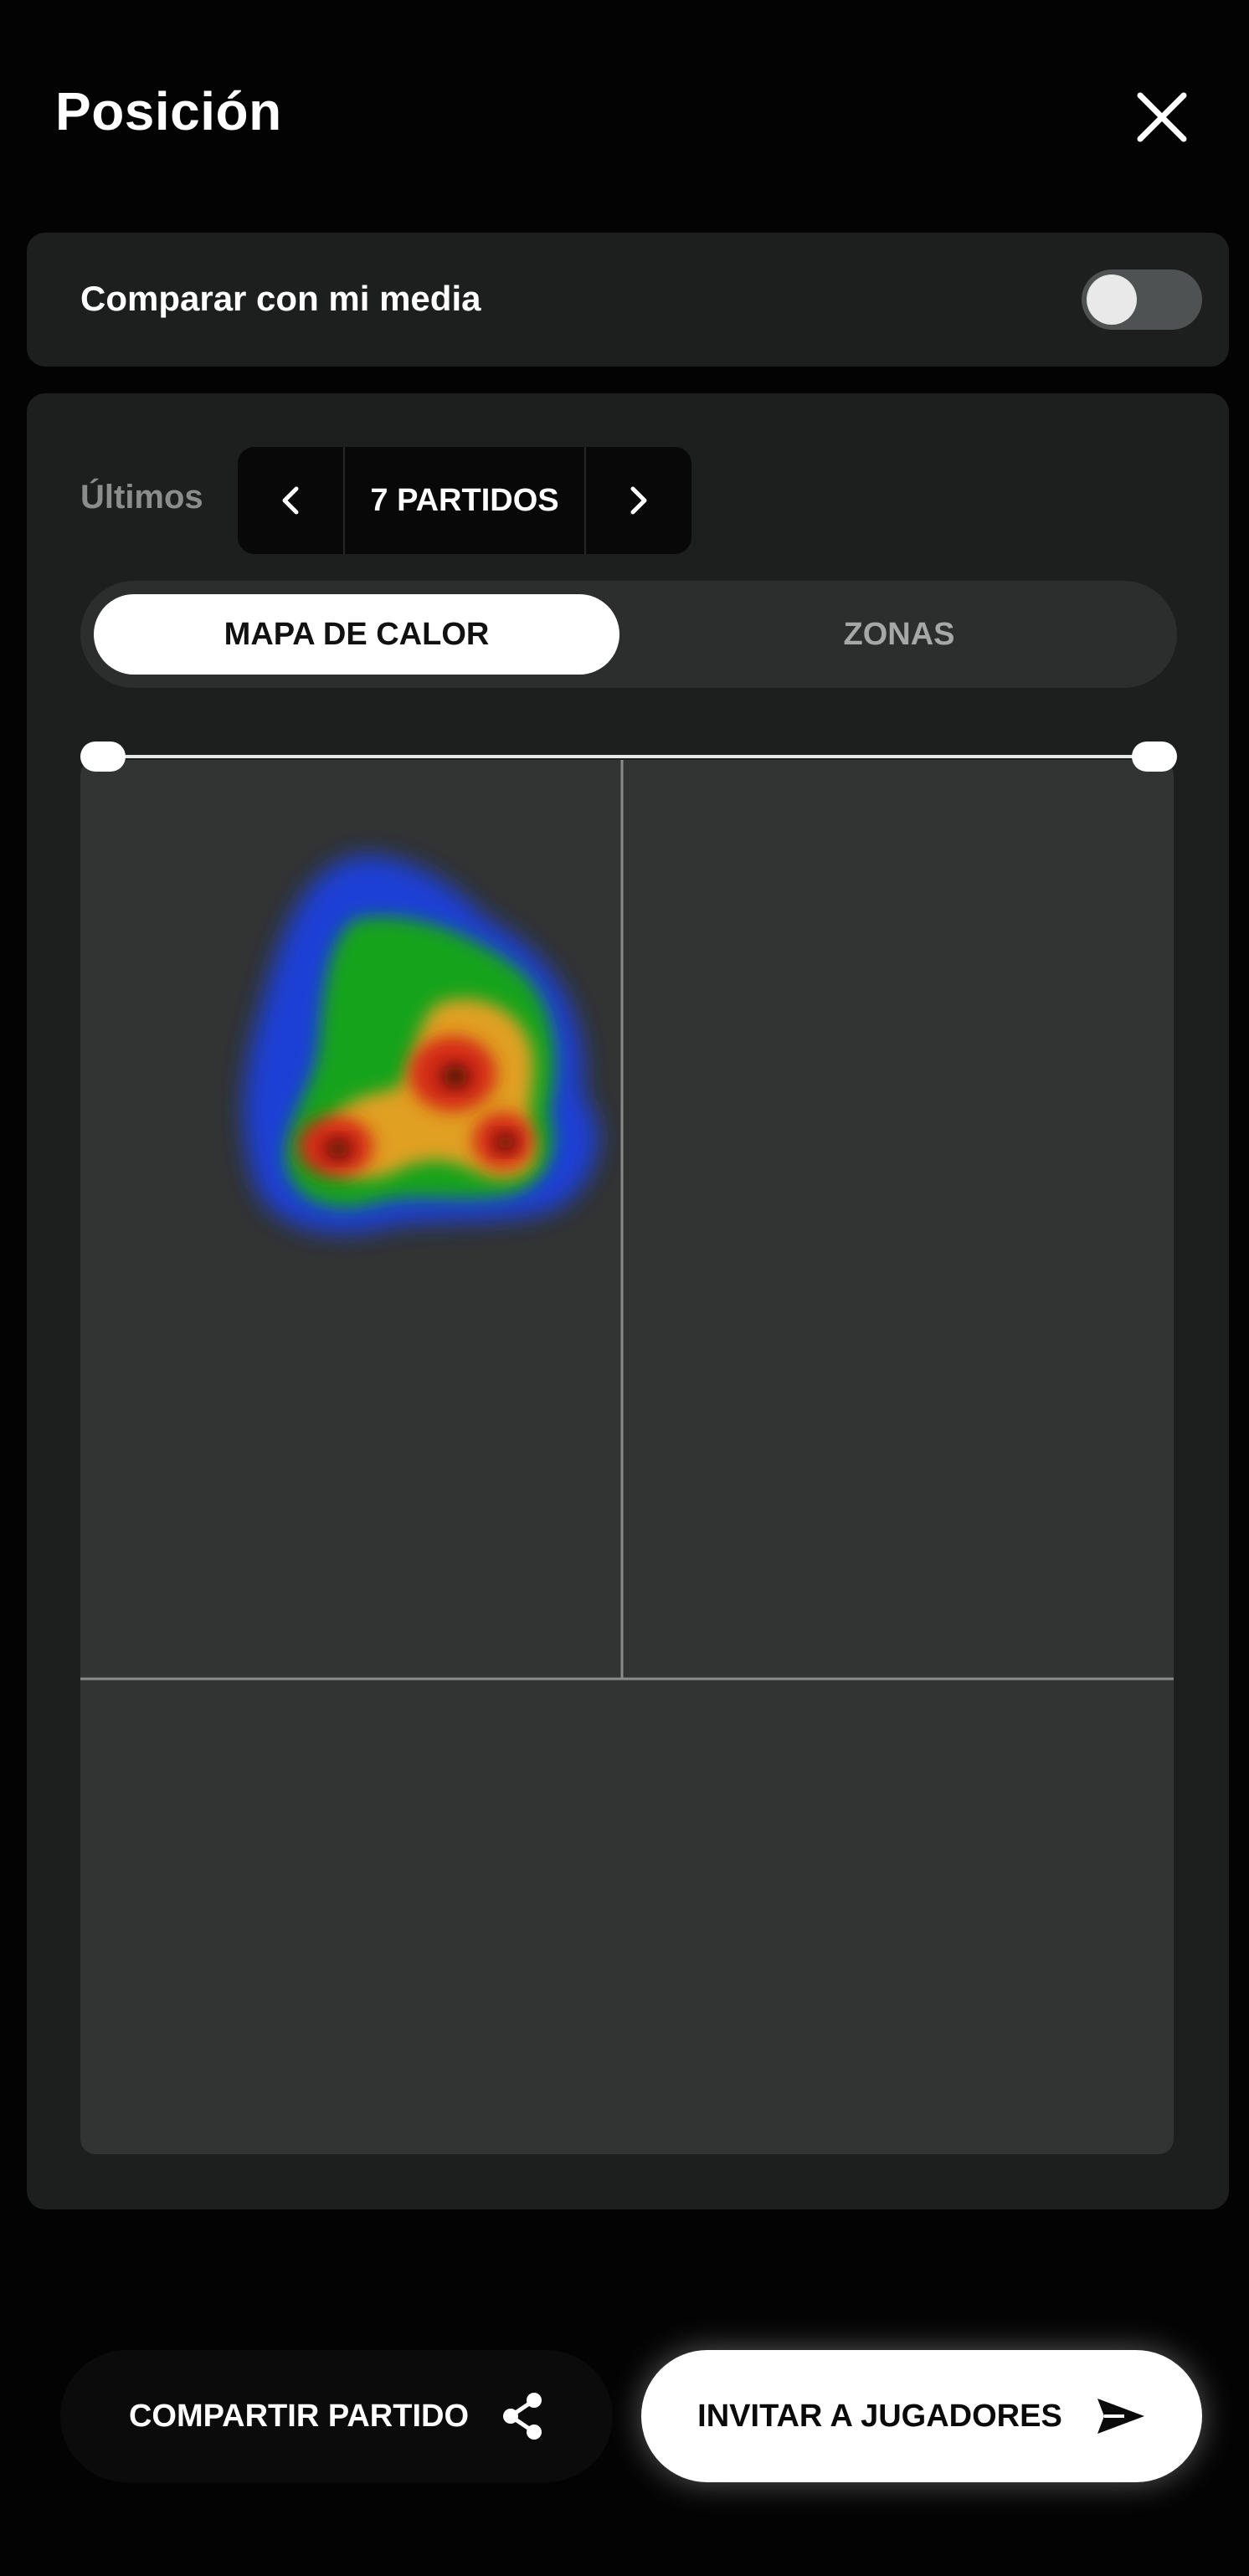 This screenshot has width=1249, height=2576. I want to click on next-button, so click(638, 500).